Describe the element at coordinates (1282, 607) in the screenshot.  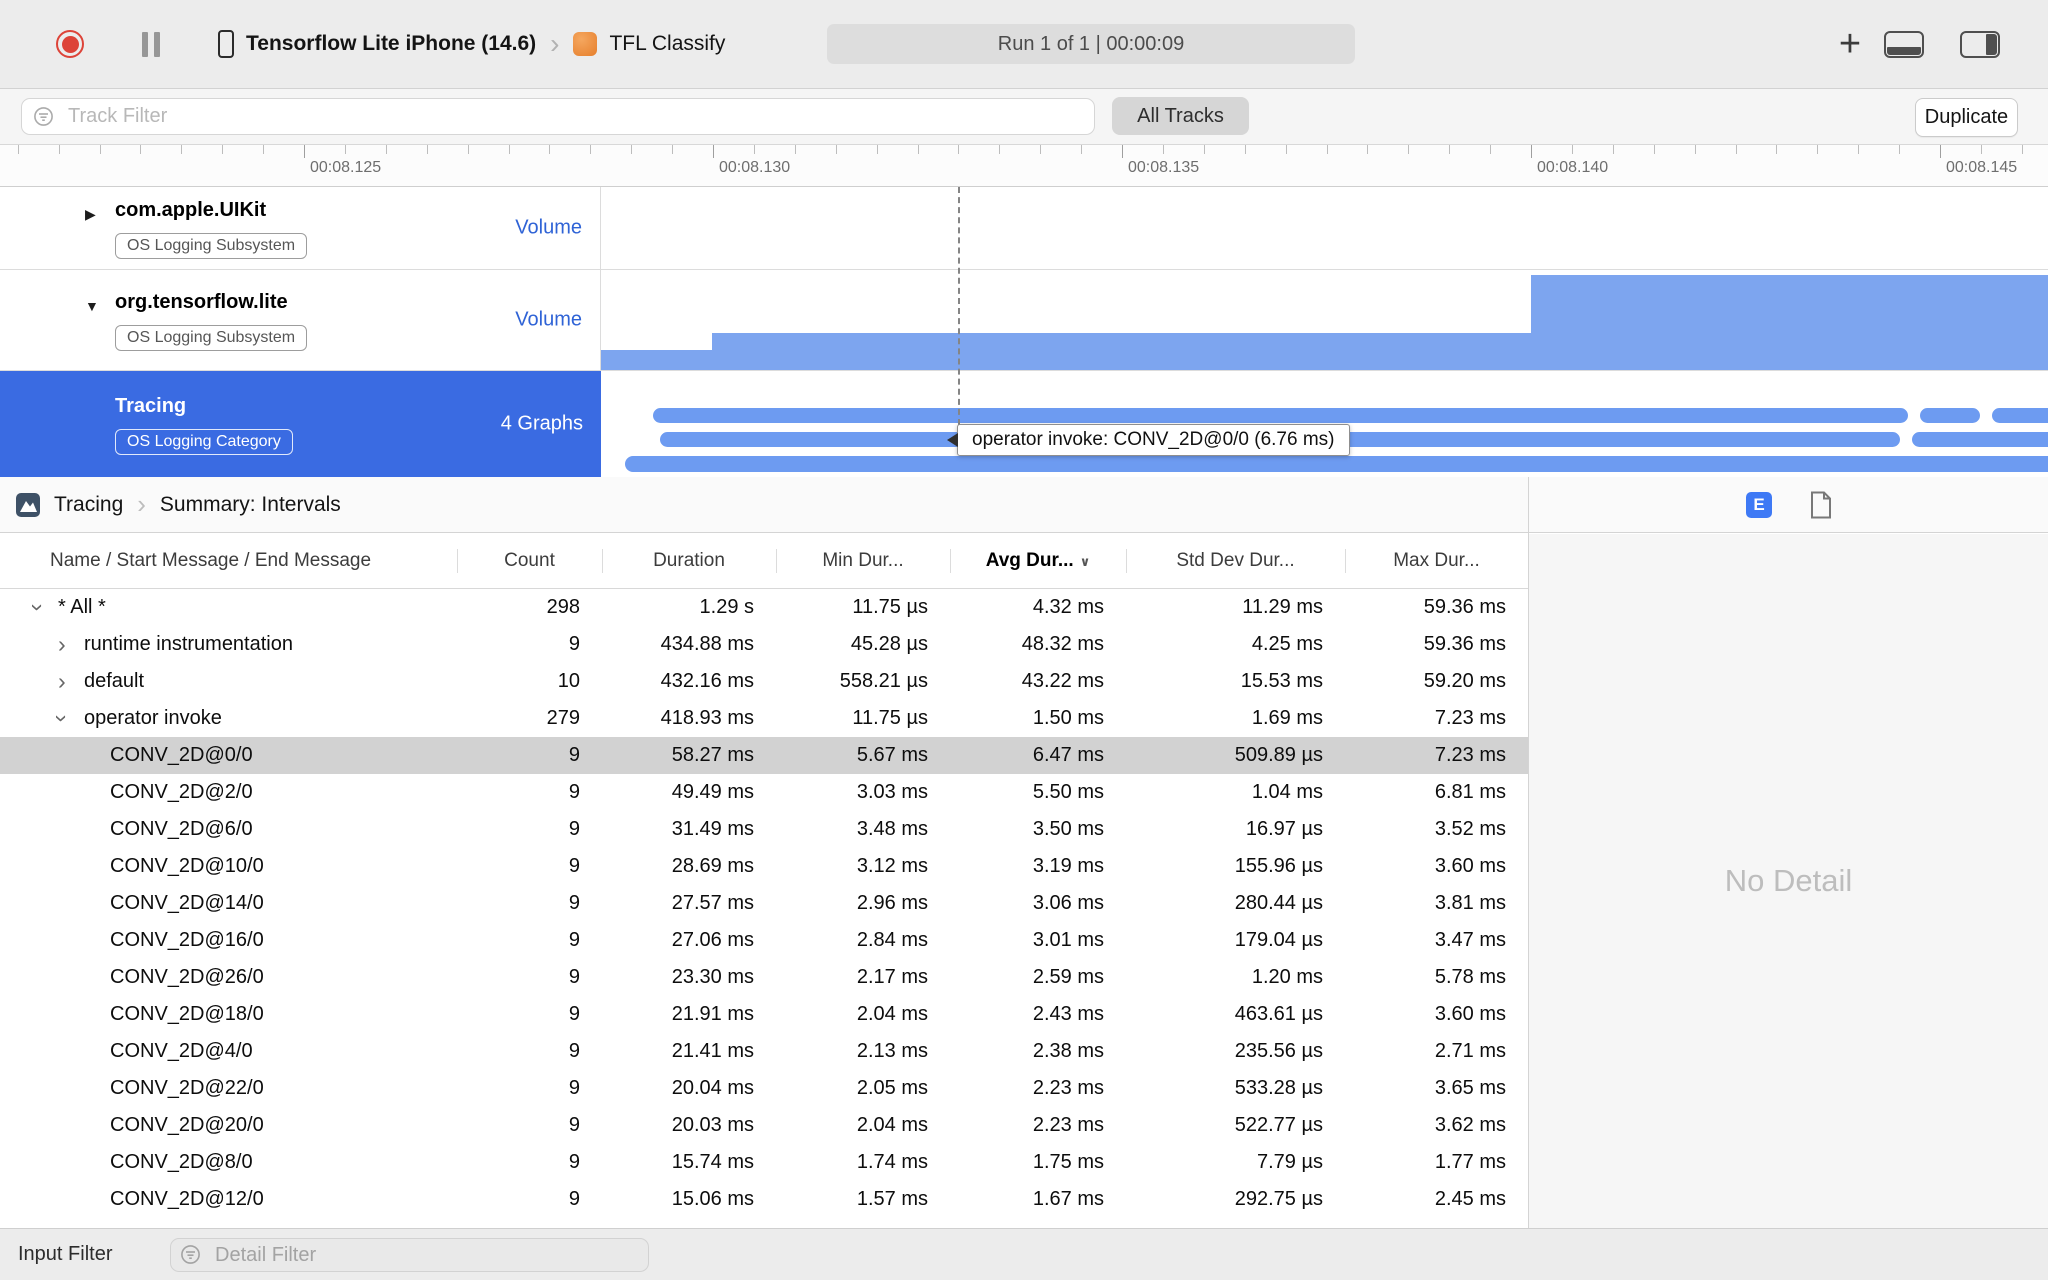
I see `row-value: 11.29 ms` at that location.